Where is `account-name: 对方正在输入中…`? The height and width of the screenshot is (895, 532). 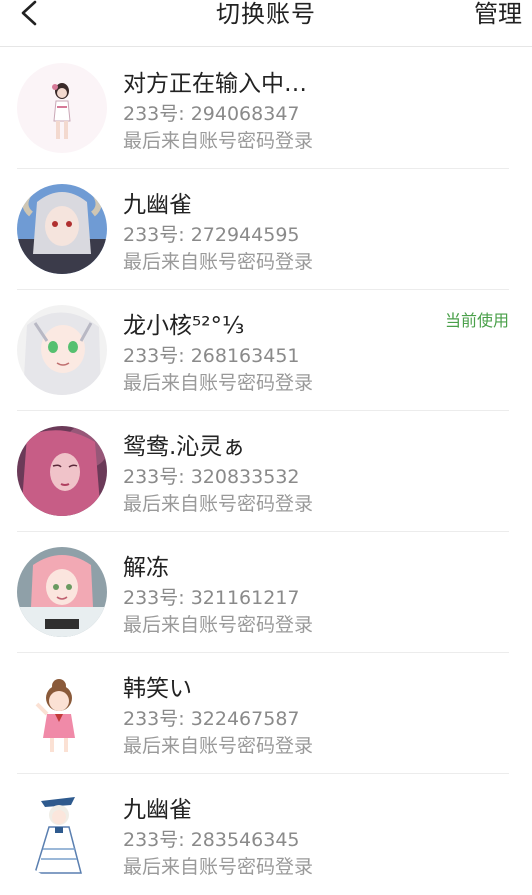
account-name: 对方正在输入中… is located at coordinates (215, 84).